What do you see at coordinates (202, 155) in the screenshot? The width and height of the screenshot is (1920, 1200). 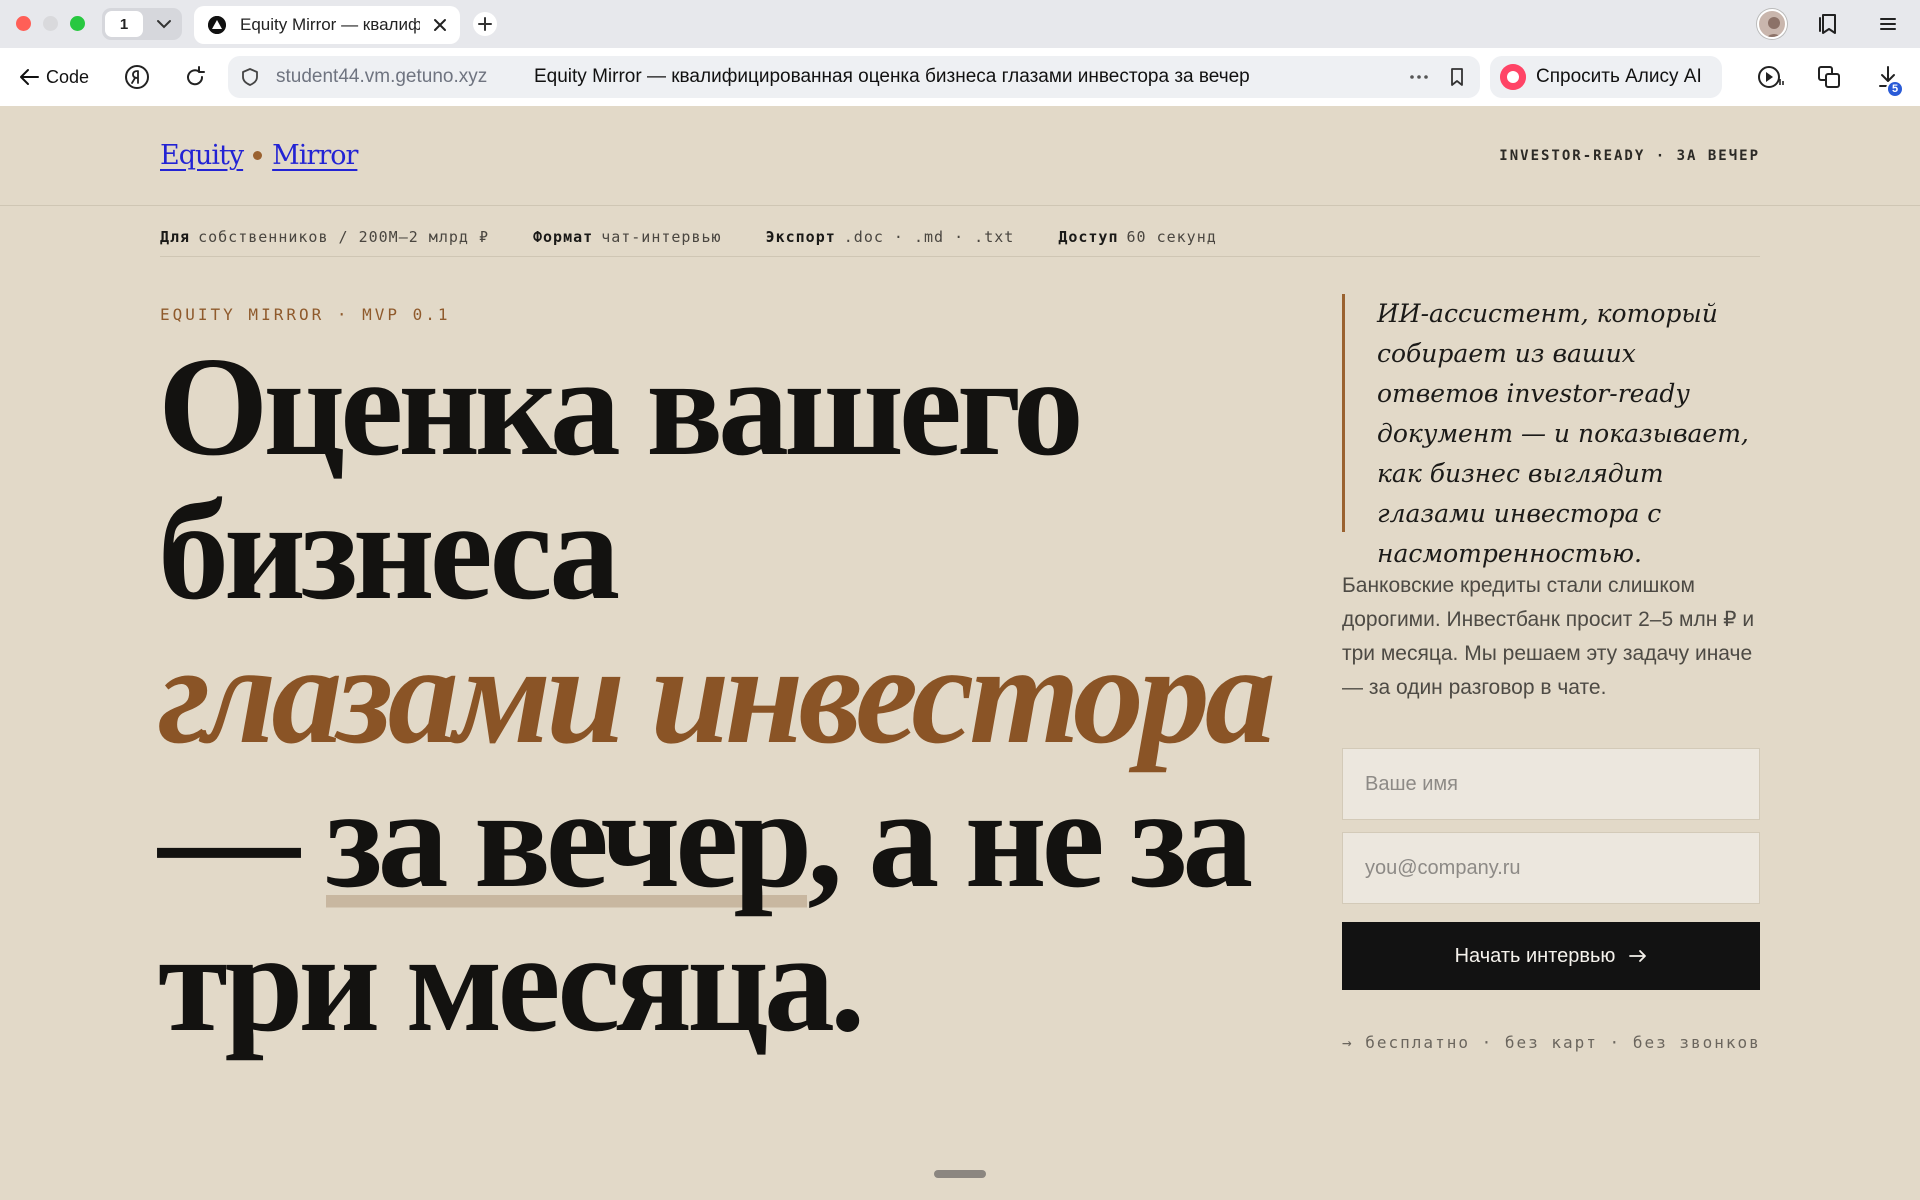 I see `brand-link-equity: Equity` at bounding box center [202, 155].